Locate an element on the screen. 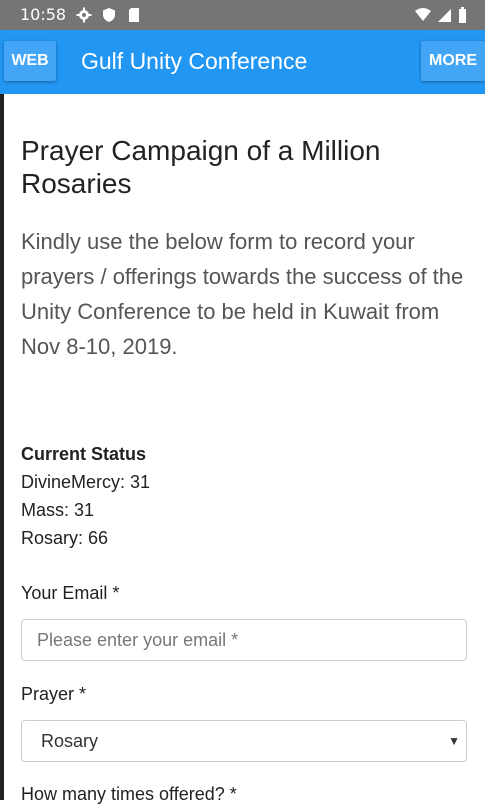  dropdown-caret-icon: ▼ is located at coordinates (454, 741).